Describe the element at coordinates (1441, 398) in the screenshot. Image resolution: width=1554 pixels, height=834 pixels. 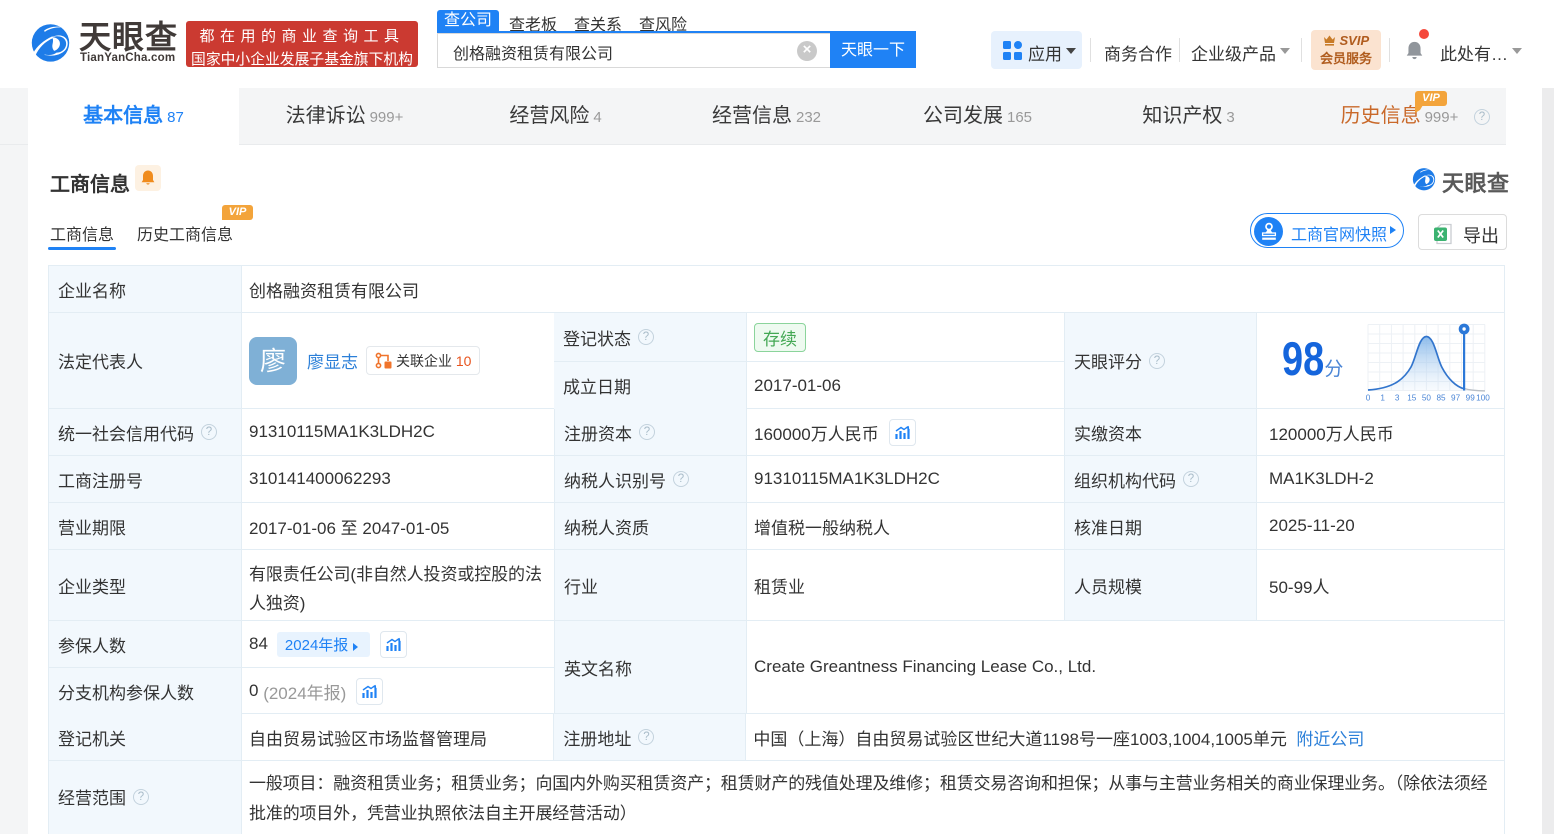
I see `svg-text: 85` at that location.